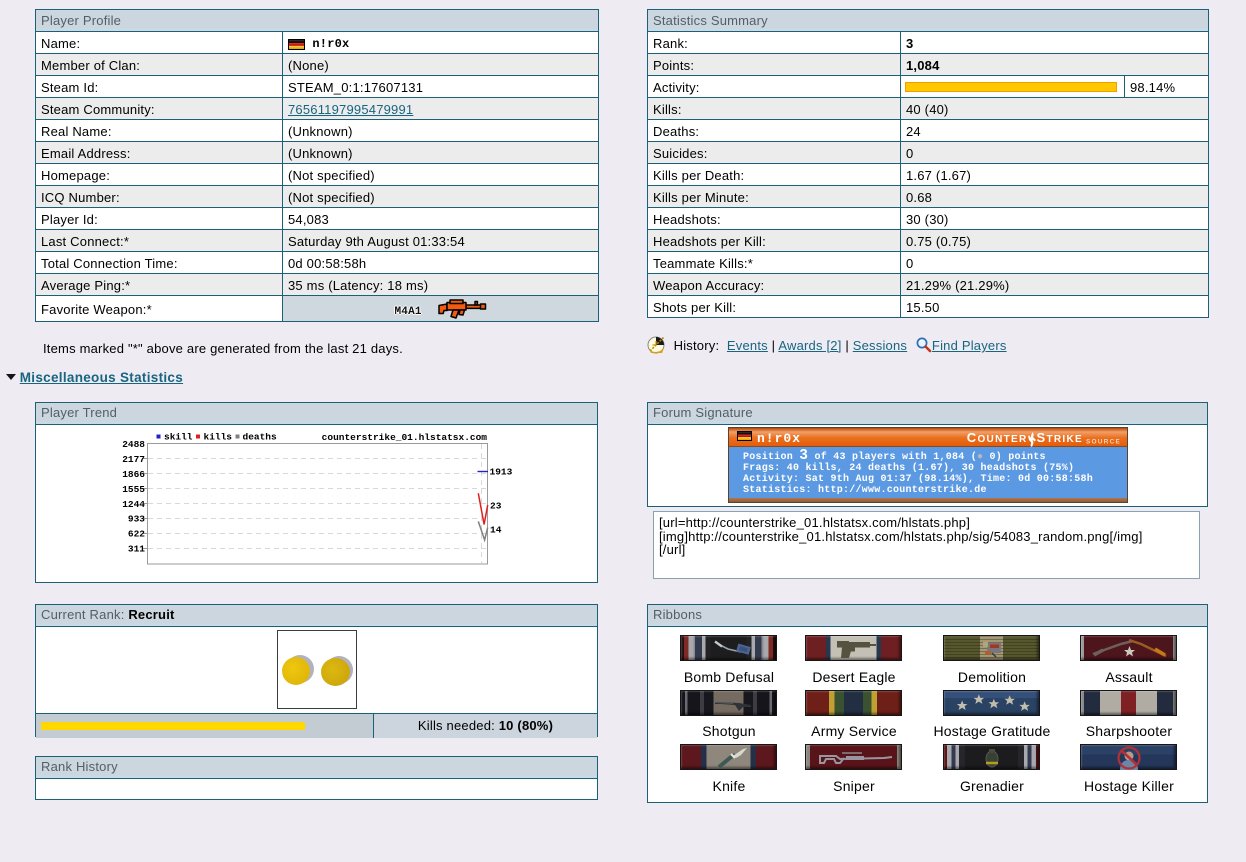 The height and width of the screenshot is (862, 1246). I want to click on svg-text: 1866, so click(133, 474).